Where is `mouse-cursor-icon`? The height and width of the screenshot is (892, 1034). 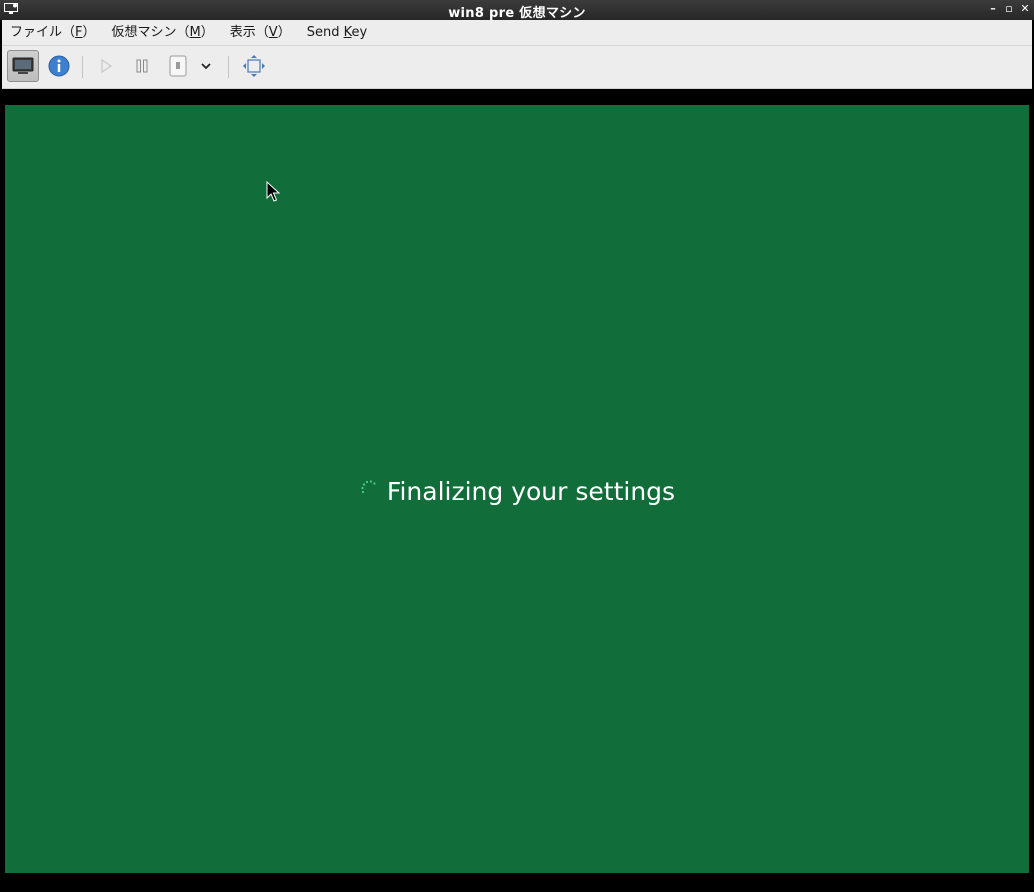
mouse-cursor-icon is located at coordinates (273, 191).